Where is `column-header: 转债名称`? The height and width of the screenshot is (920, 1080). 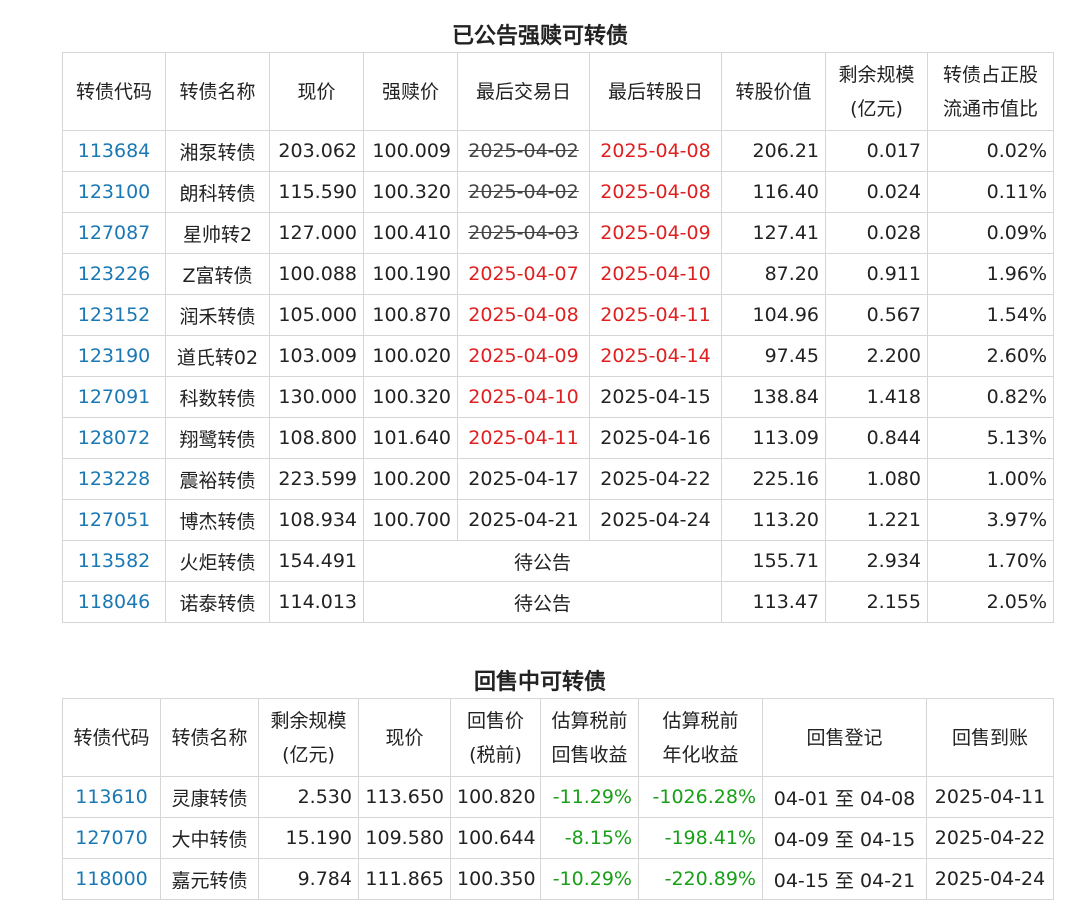
column-header: 转债名称 is located at coordinates (217, 91).